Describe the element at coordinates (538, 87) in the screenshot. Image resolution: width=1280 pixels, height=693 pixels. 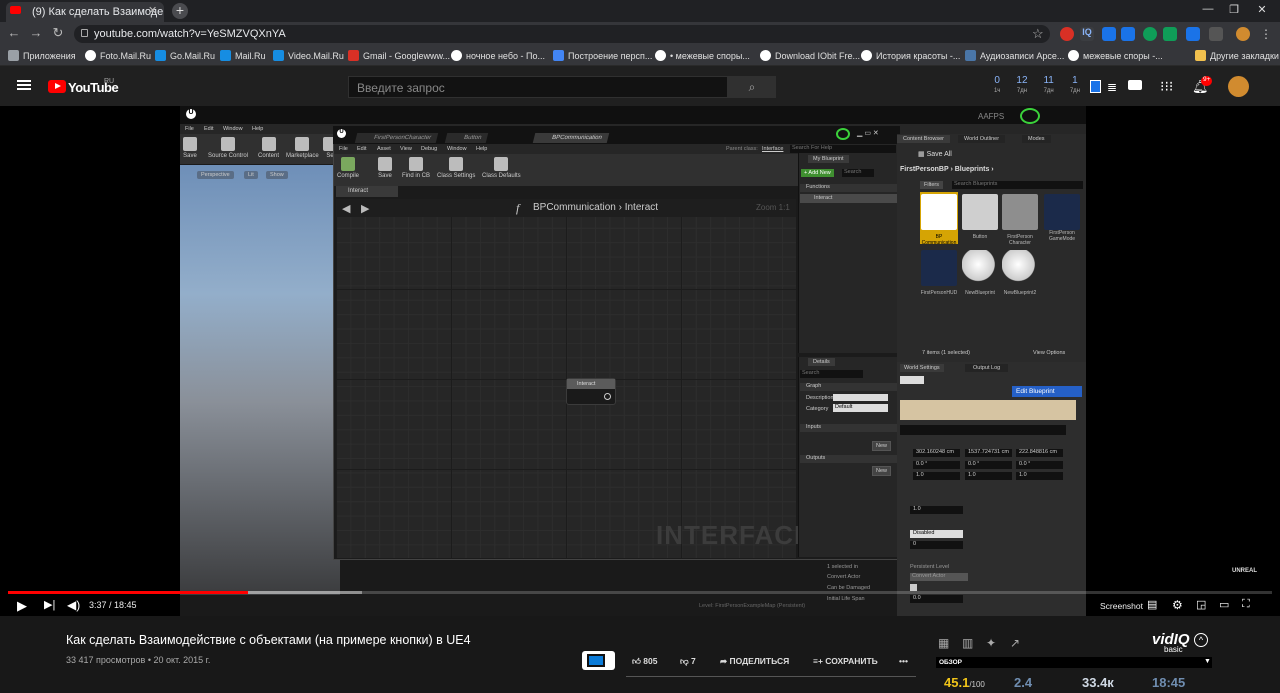
I see `search-input: Введите запрос` at that location.